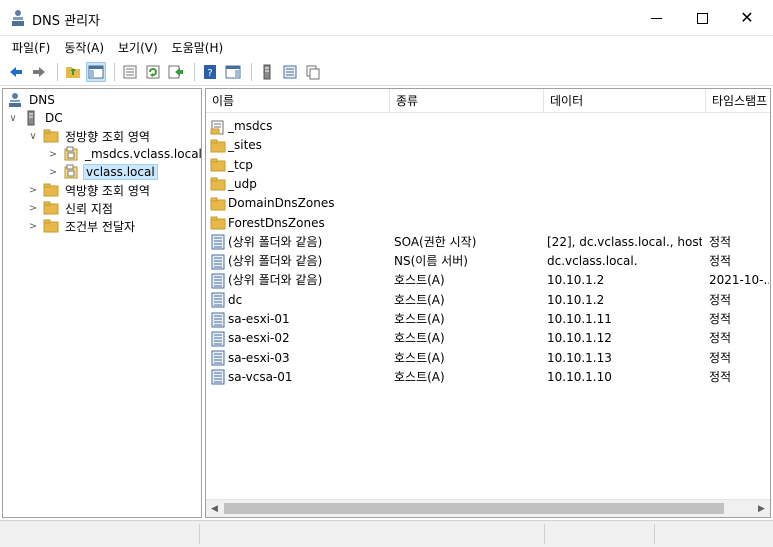 The width and height of the screenshot is (773, 547). What do you see at coordinates (488, 358) in the screenshot?
I see `table-row: sa-esxi-03 호스트(A) 10.10.1.13 정적` at bounding box center [488, 358].